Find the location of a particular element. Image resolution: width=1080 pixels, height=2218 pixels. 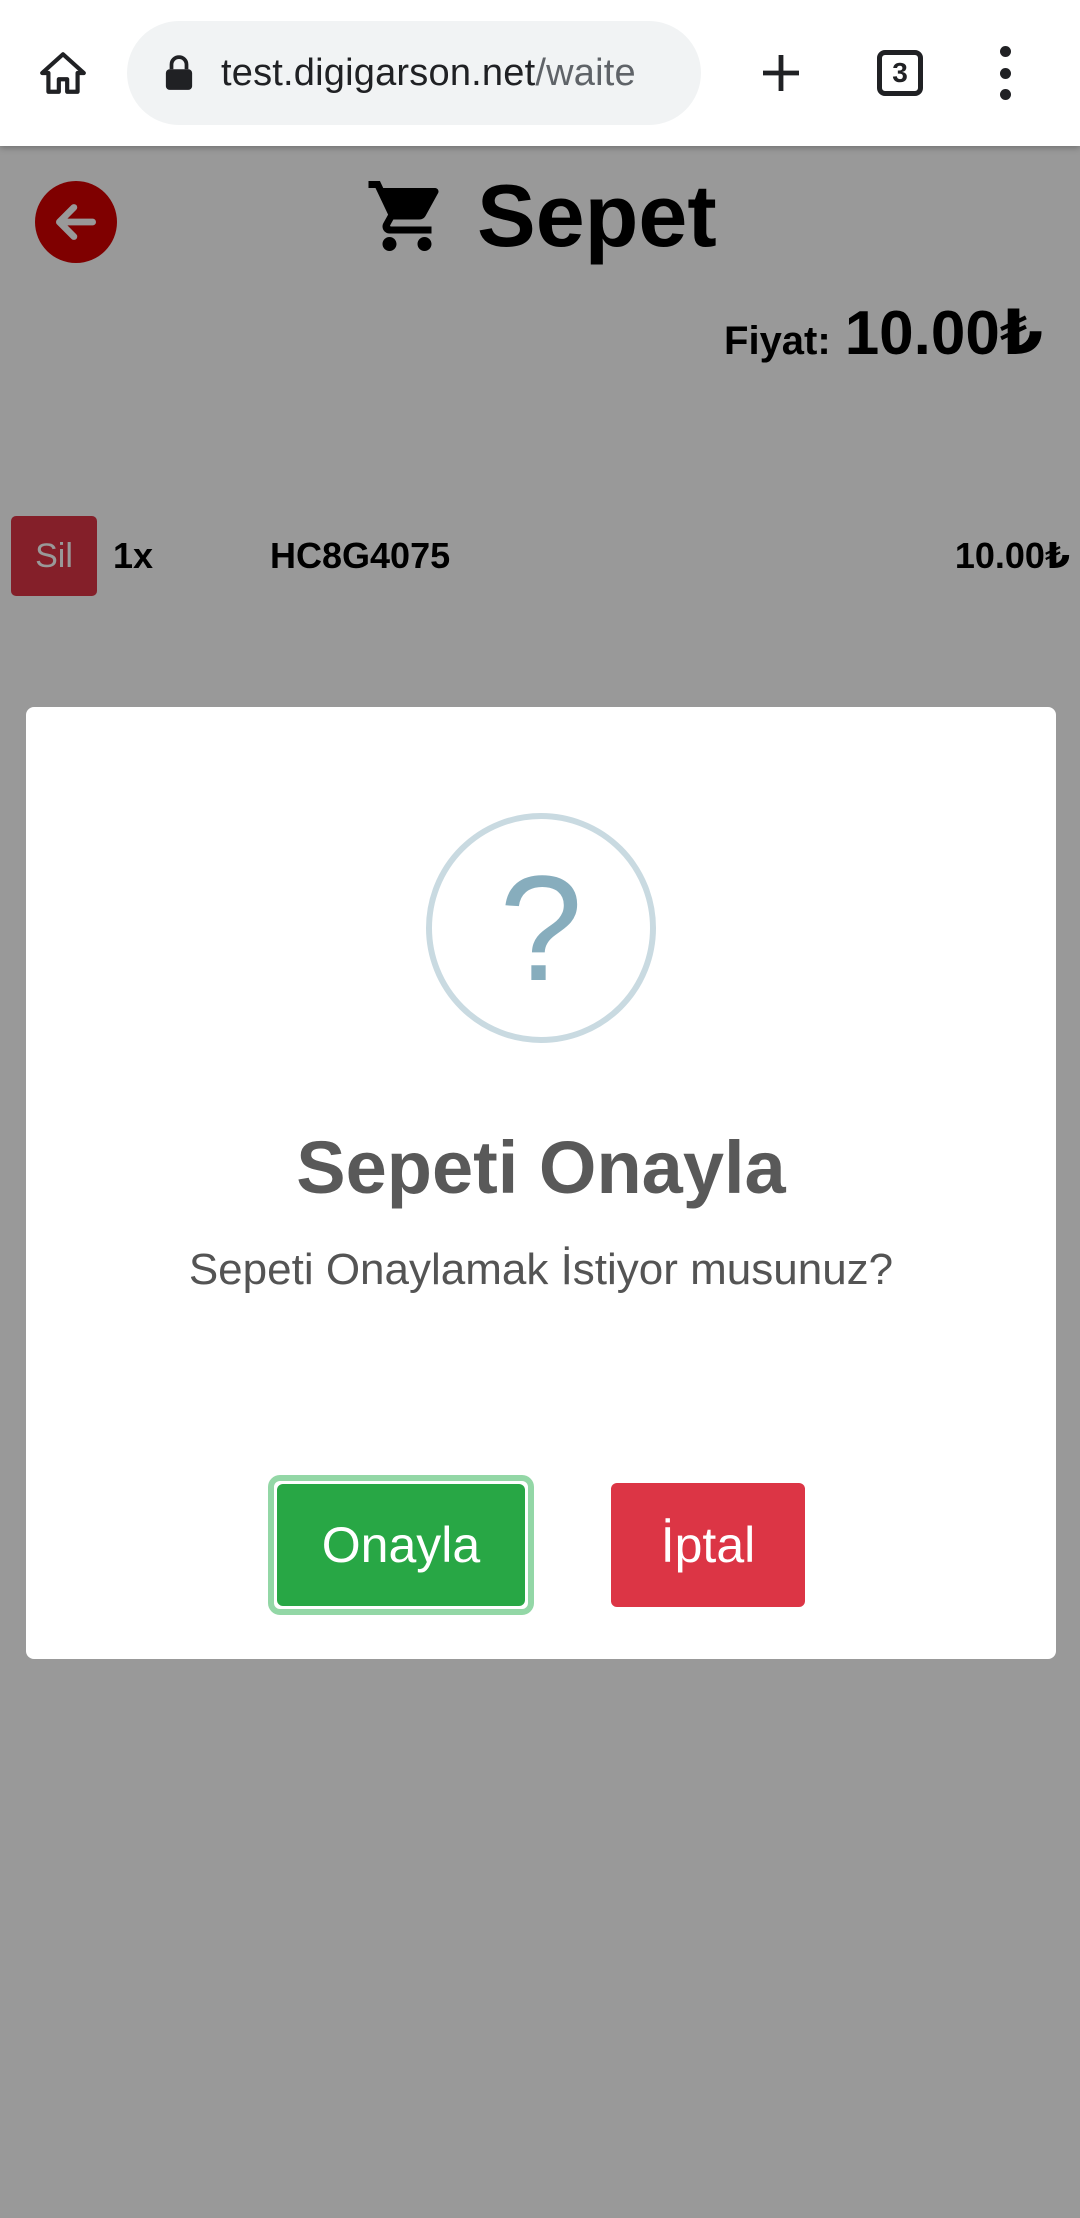

url-host: test.digigarson.net is located at coordinates (378, 72).